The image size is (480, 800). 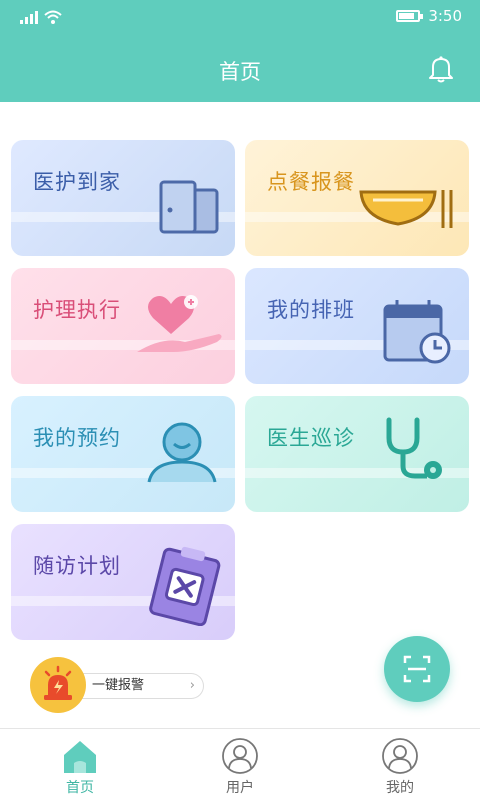 What do you see at coordinates (311, 438) in the screenshot?
I see `card-doctor-rounds-label: 医生巡诊` at bounding box center [311, 438].